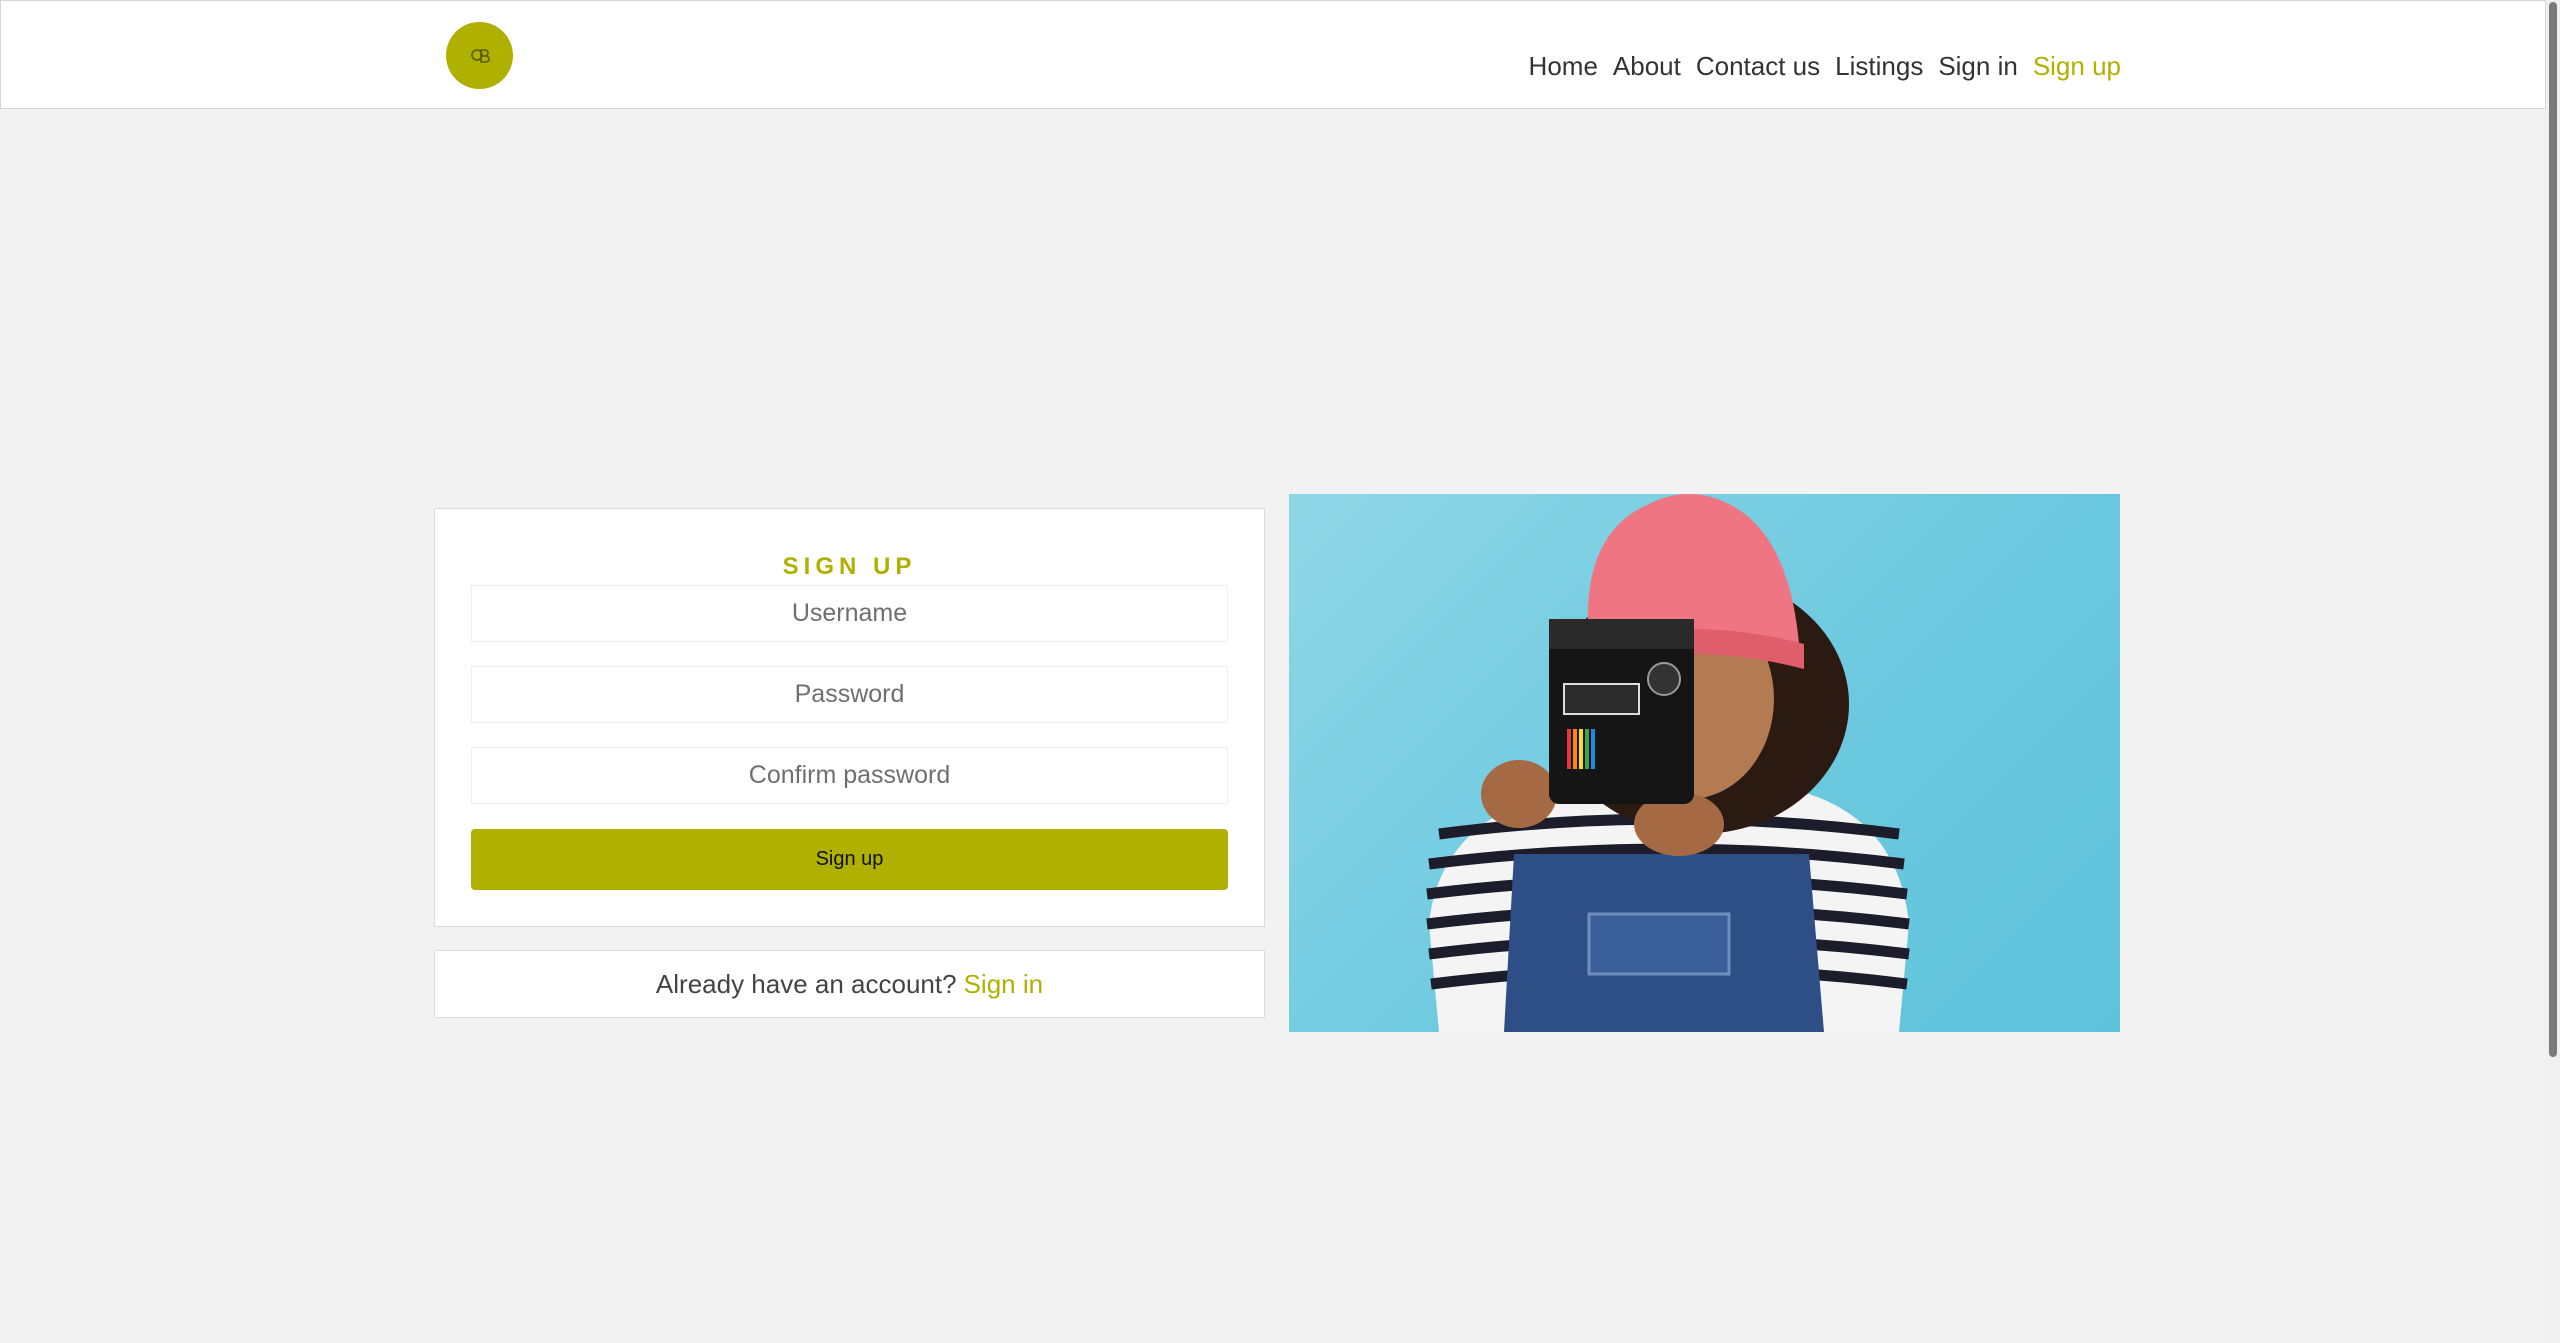 The width and height of the screenshot is (2560, 1343). I want to click on signup-title: SIGN UP, so click(849, 566).